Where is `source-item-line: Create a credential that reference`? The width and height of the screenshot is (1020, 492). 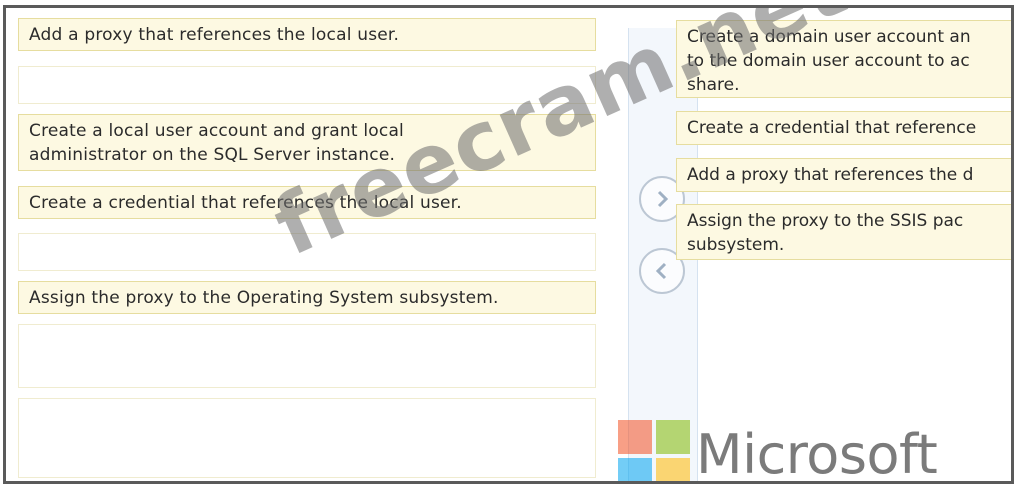
source-item-line: Create a credential that reference is located at coordinates (832, 128).